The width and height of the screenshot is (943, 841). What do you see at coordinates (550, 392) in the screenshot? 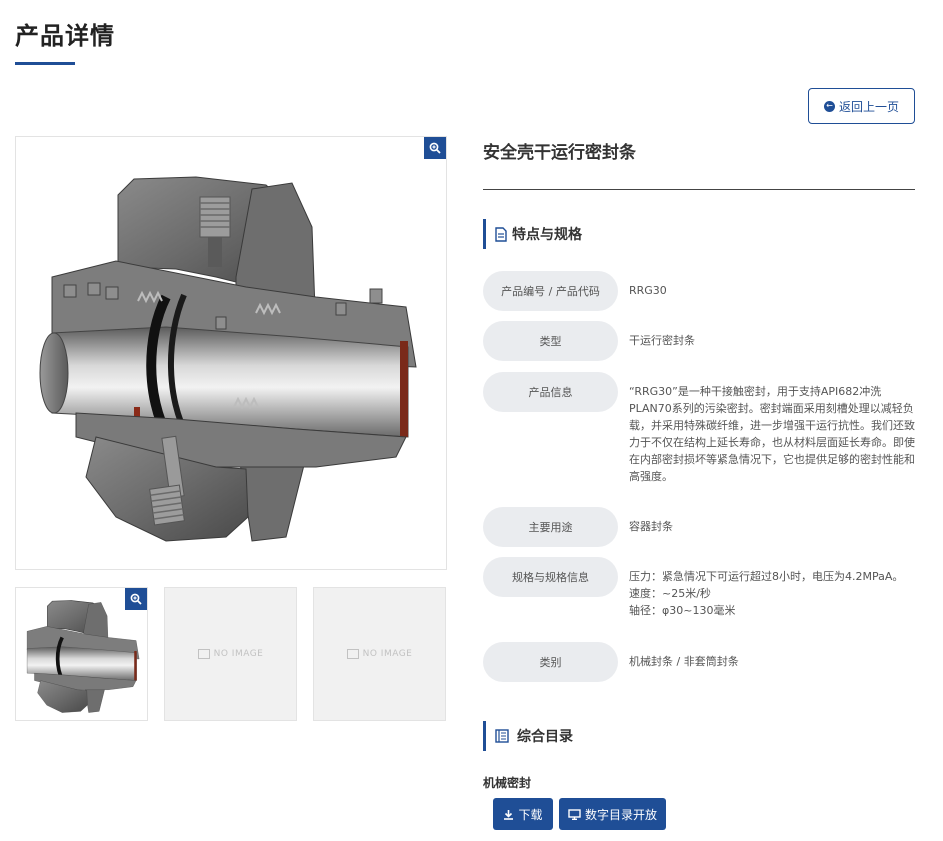
I see `spec-label: 产品信息` at bounding box center [550, 392].